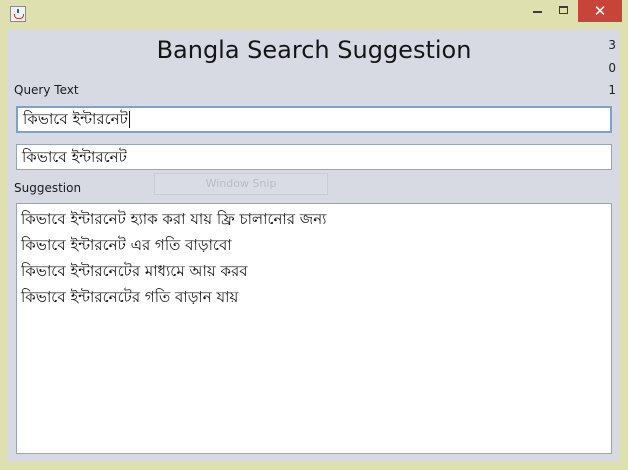 The height and width of the screenshot is (470, 628). I want to click on suggestion-label: Suggestion, so click(48, 188).